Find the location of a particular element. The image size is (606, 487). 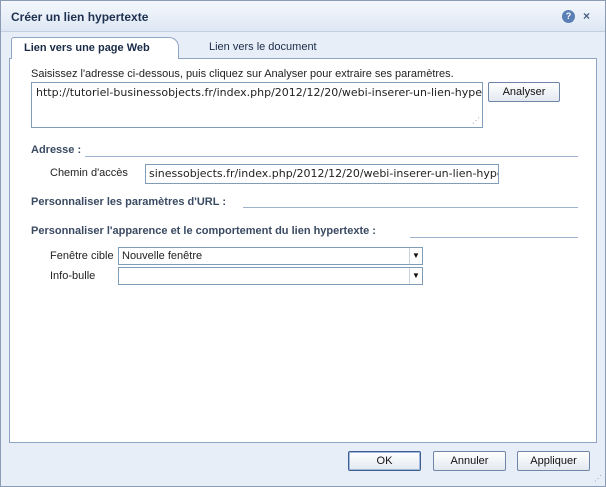

close-icon: × is located at coordinates (586, 16).